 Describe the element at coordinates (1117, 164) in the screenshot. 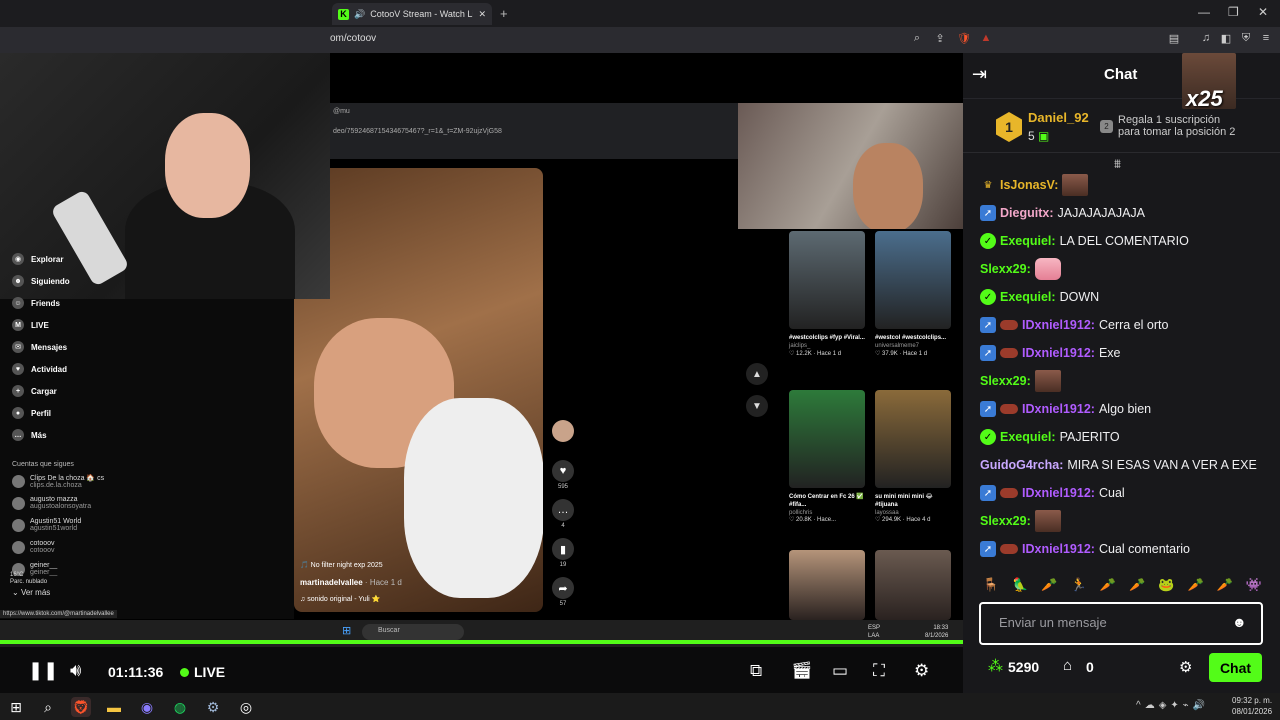

I see `expand-pinned-icon: ⩩` at that location.